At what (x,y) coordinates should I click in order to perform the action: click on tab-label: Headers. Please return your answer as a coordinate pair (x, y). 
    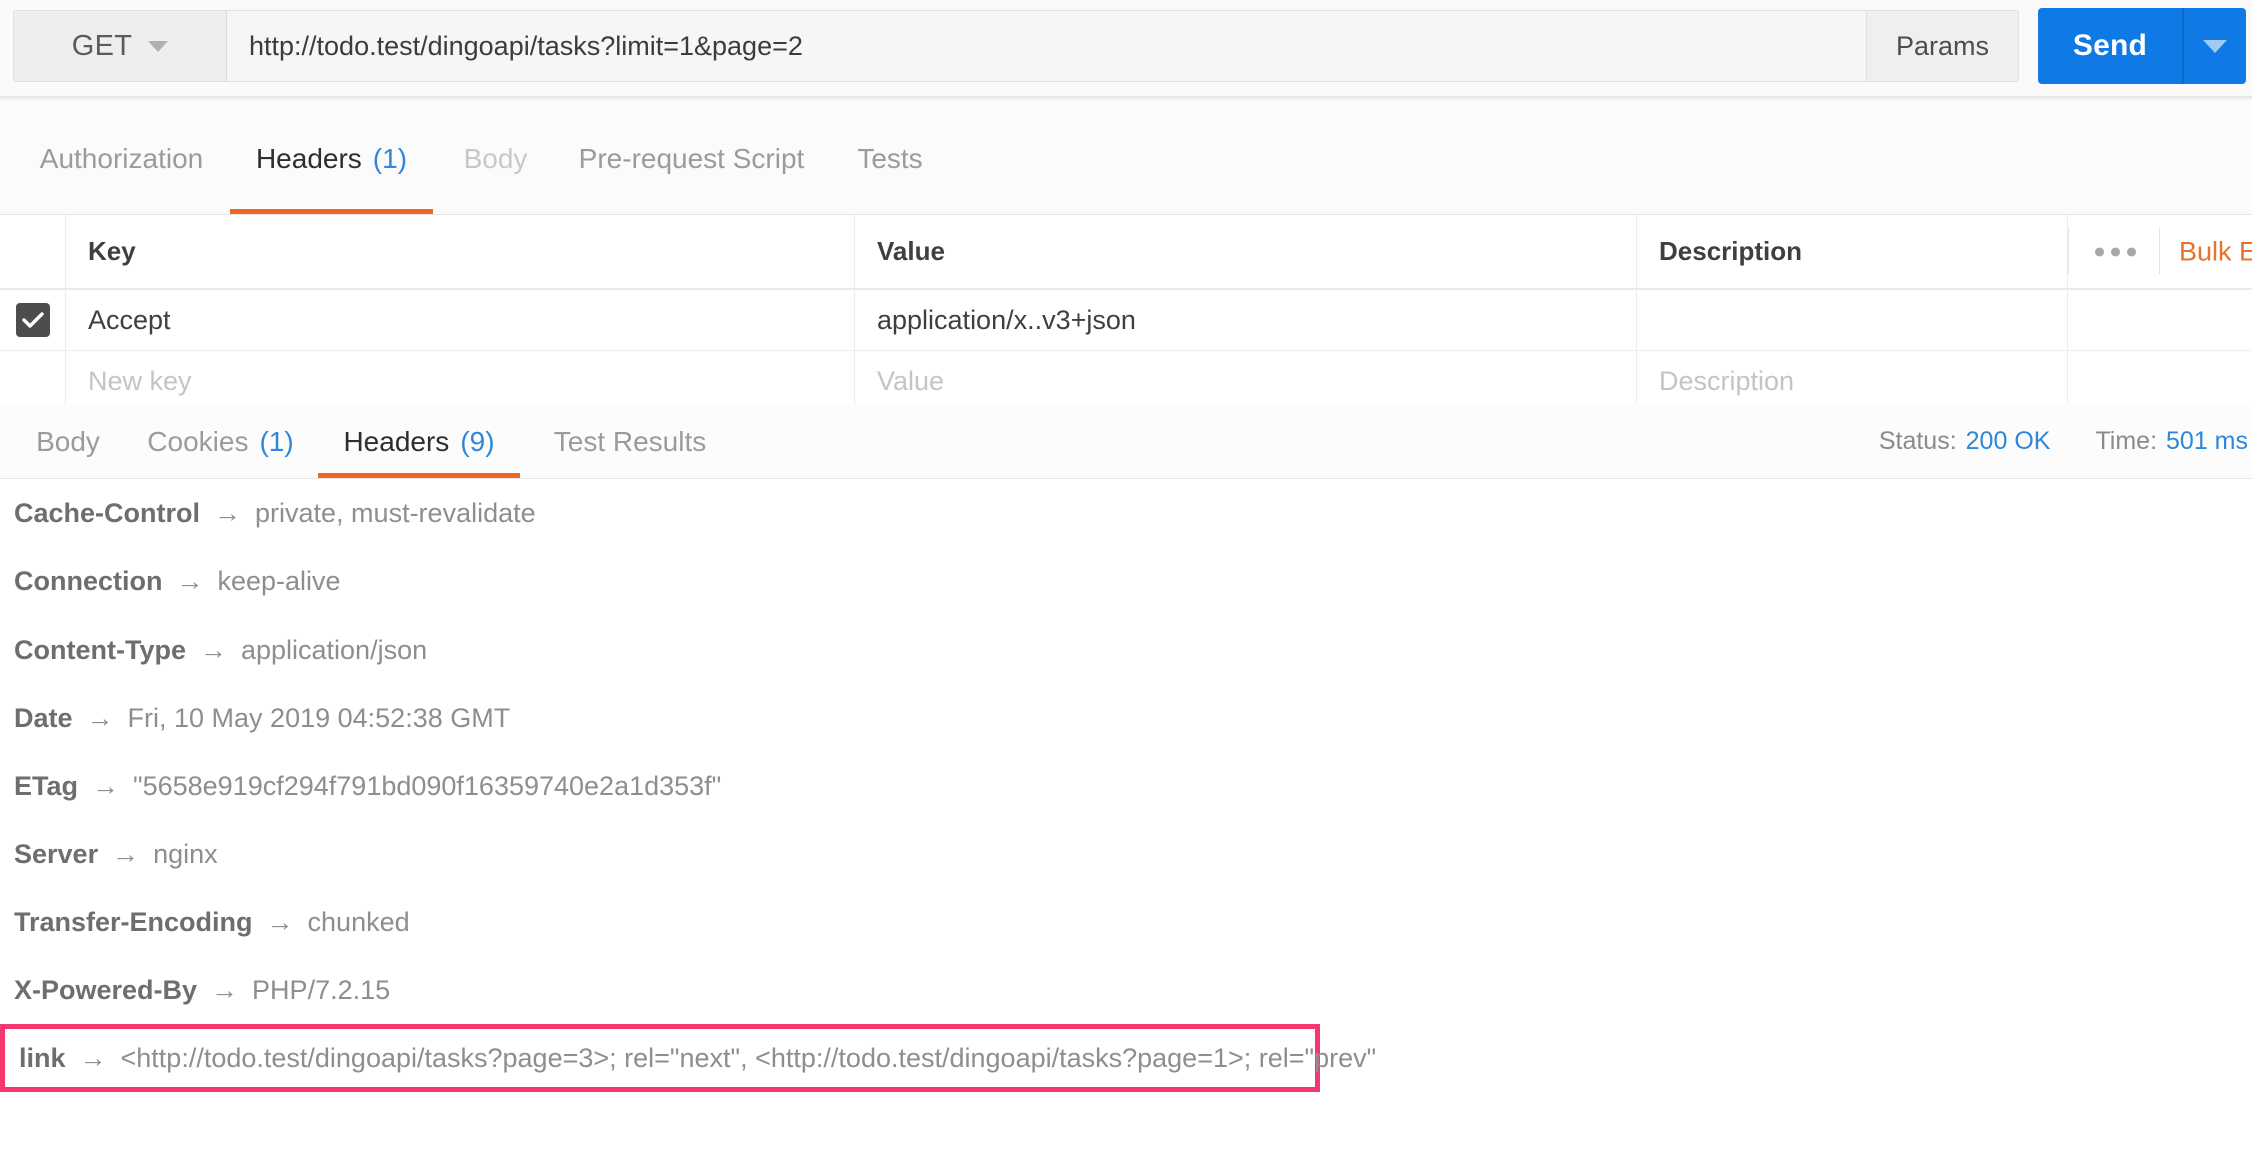
    Looking at the image, I should click on (308, 158).